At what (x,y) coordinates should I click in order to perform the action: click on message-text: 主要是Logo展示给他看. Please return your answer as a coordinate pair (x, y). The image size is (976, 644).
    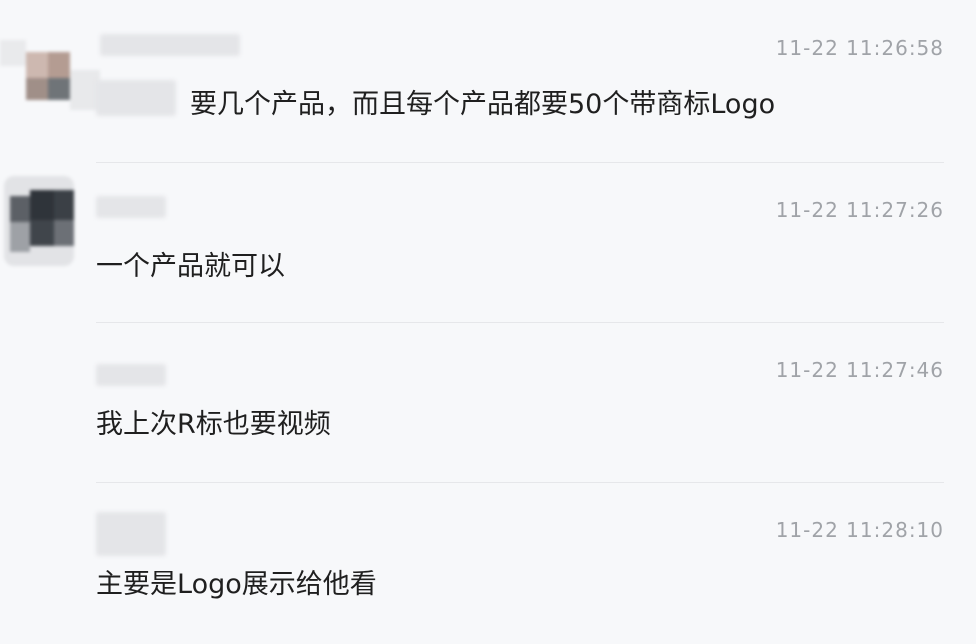
    Looking at the image, I should click on (236, 584).